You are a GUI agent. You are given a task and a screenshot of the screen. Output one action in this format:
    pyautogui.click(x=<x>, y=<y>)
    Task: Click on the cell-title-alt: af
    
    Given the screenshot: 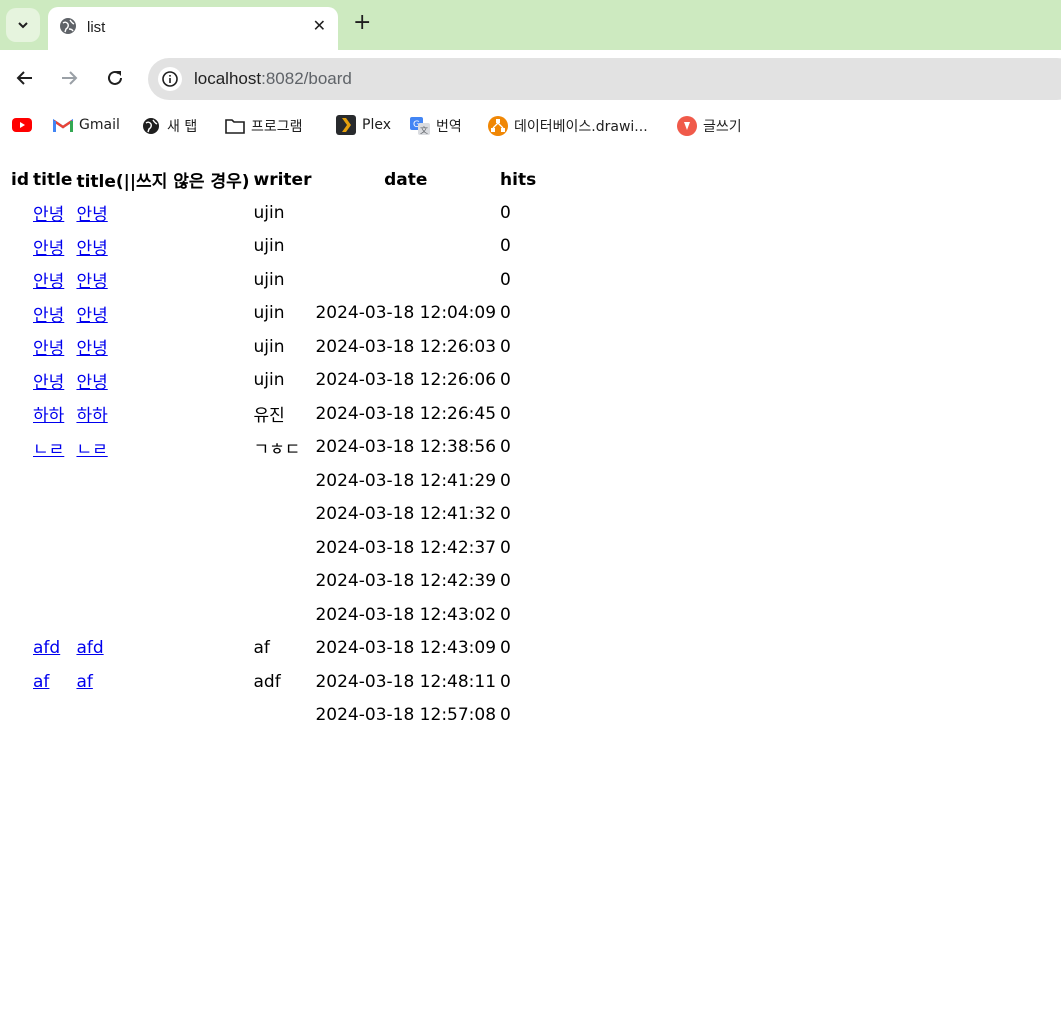 What is the action you would take?
    pyautogui.click(x=162, y=682)
    